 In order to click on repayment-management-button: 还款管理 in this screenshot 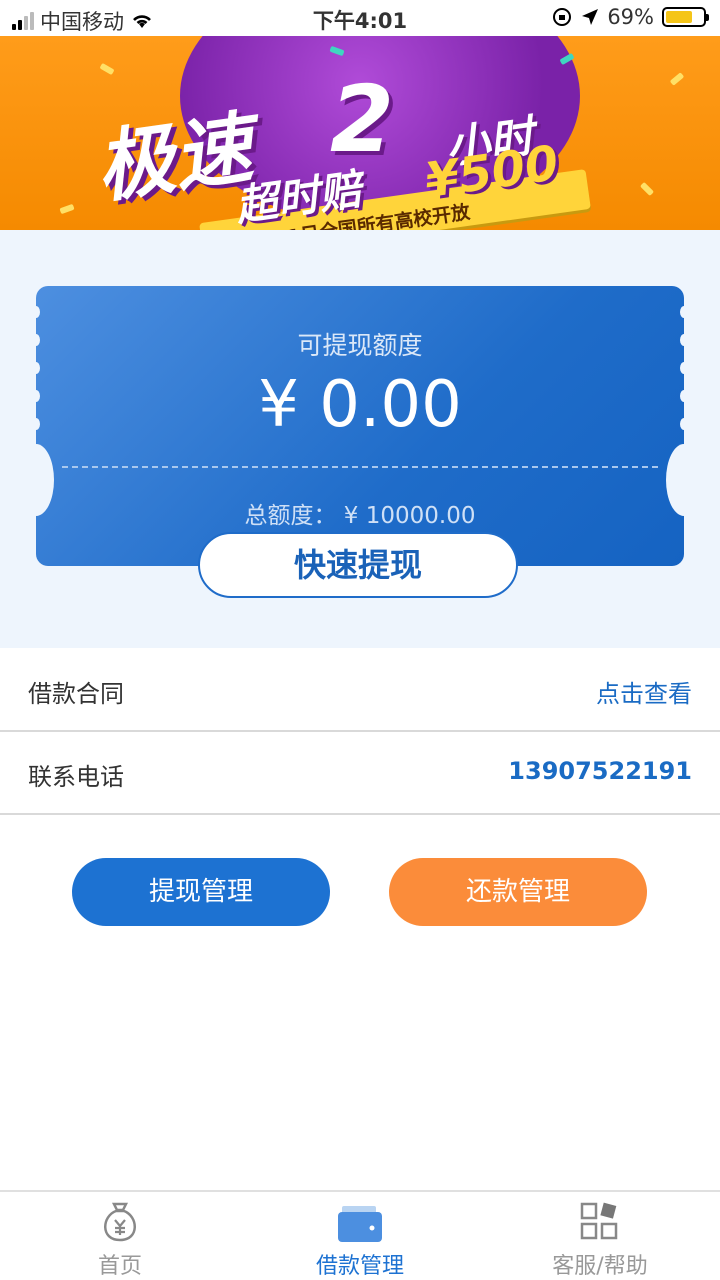, I will do `click(518, 892)`.